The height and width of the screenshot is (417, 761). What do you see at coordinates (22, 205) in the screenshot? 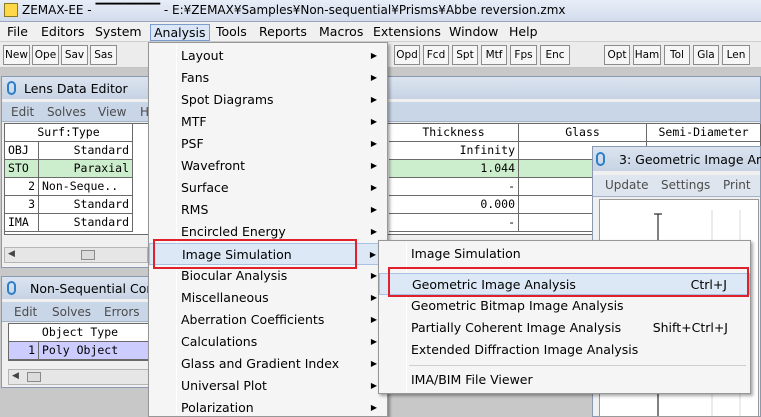
I see `surf-number: 3` at bounding box center [22, 205].